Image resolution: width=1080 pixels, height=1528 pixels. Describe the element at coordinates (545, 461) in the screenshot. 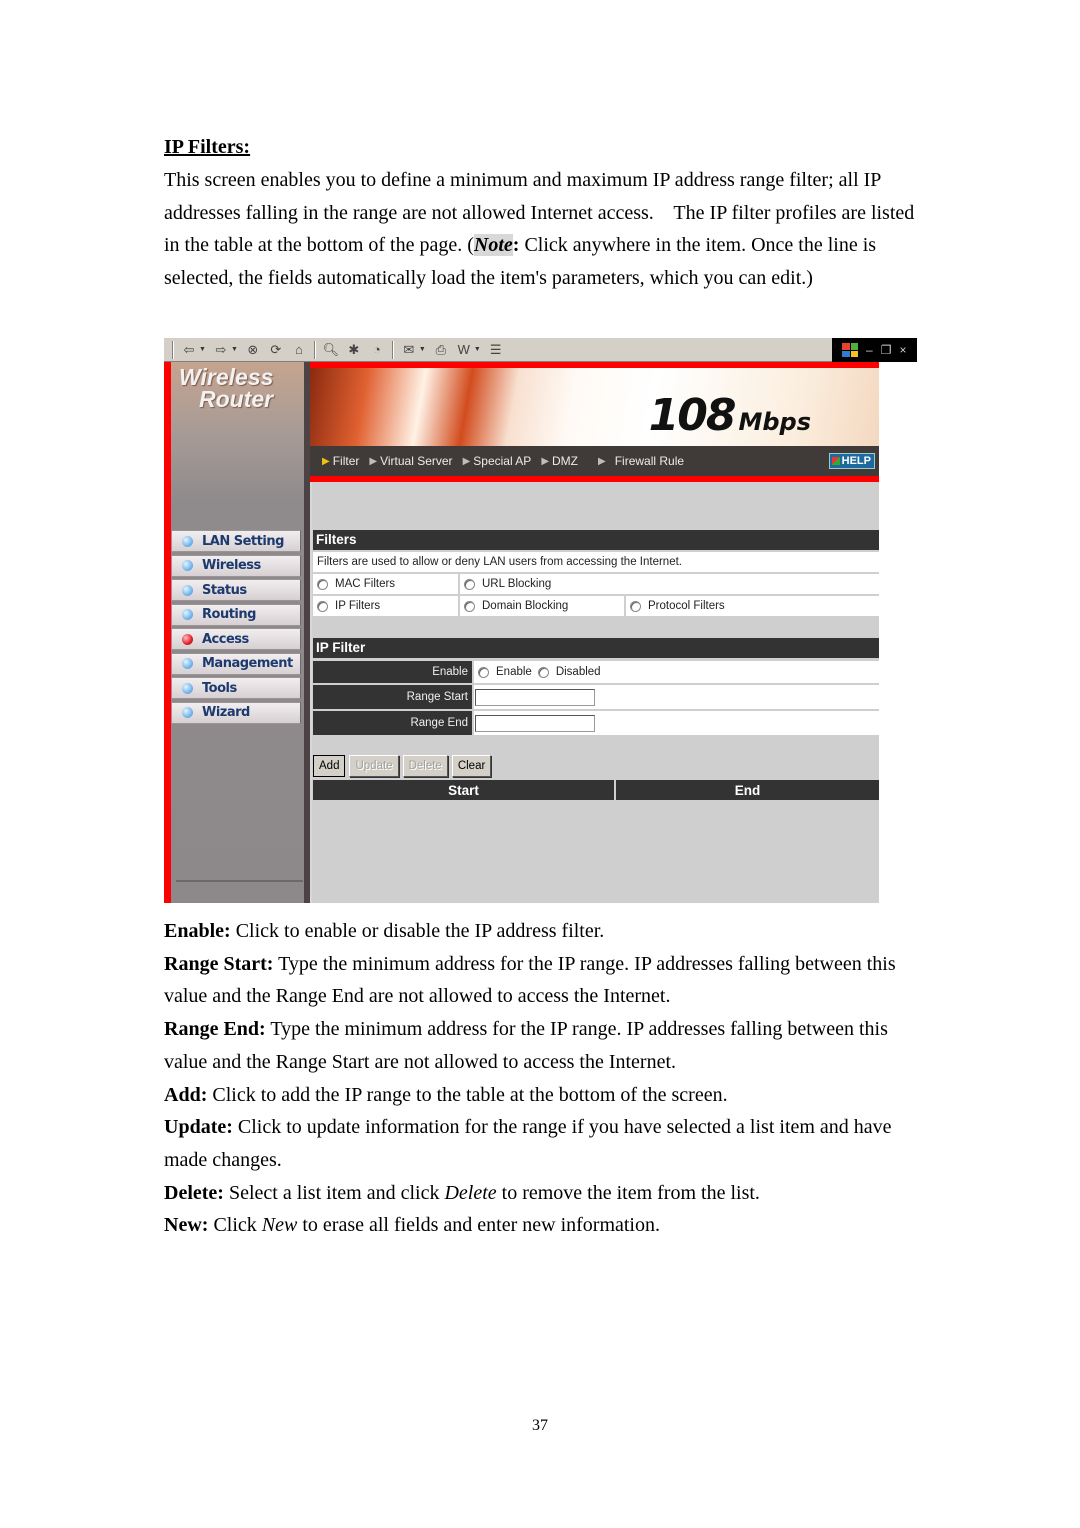

I see `nav-arrow-icon: ▶` at that location.